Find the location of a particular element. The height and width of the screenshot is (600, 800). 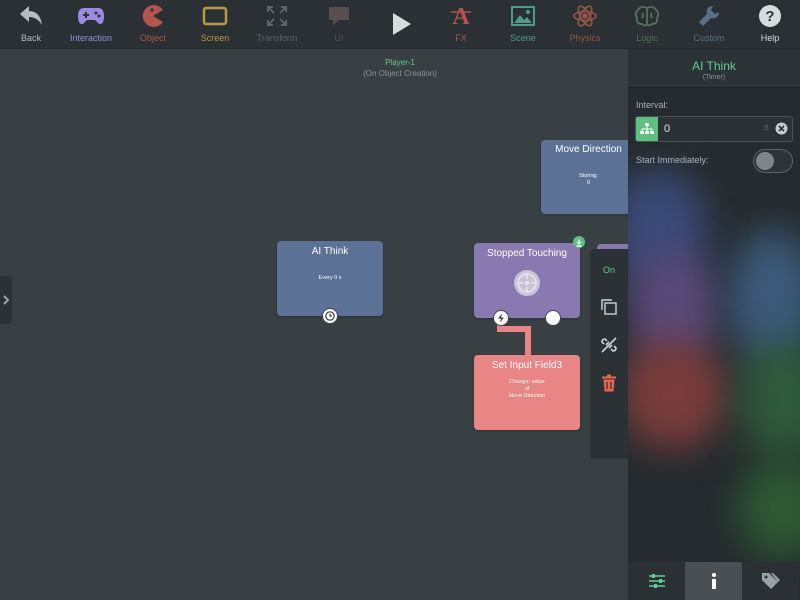

node-title: Move Direction is located at coordinates (588, 149).